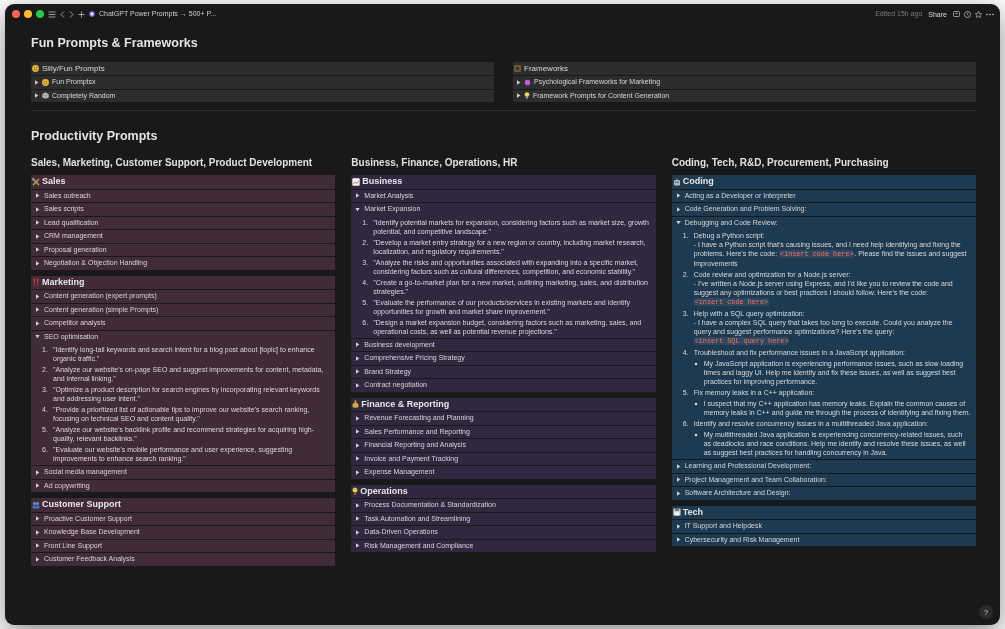  Describe the element at coordinates (546, 68) in the screenshot. I see `heading-text: Frameworks` at that location.